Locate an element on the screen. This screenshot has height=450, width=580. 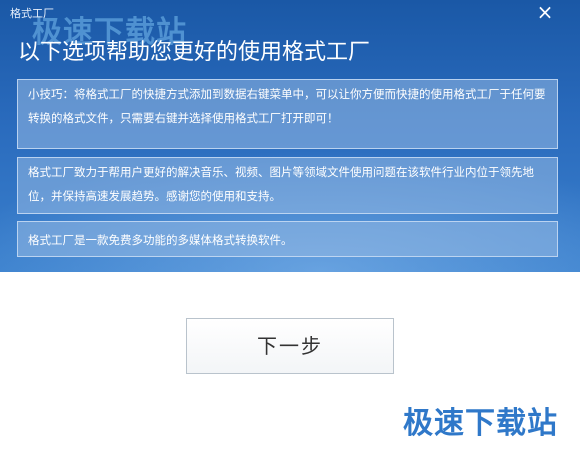
tip-box-free: 格式工厂是一款免费多功能的多媒体格式转换软件。 is located at coordinates (287, 239).